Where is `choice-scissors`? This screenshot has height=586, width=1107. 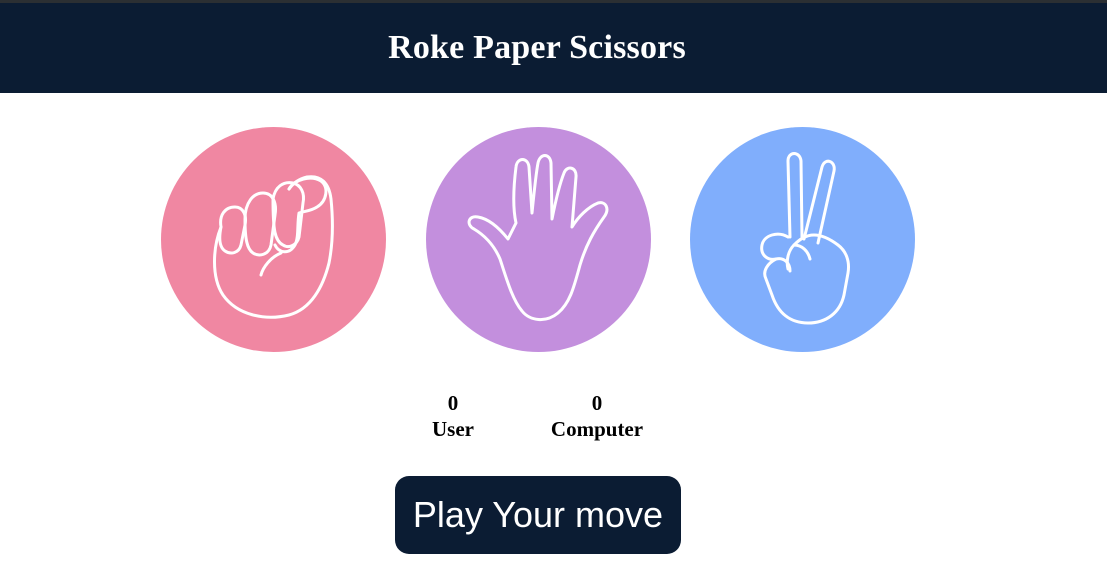 choice-scissors is located at coordinates (802, 239).